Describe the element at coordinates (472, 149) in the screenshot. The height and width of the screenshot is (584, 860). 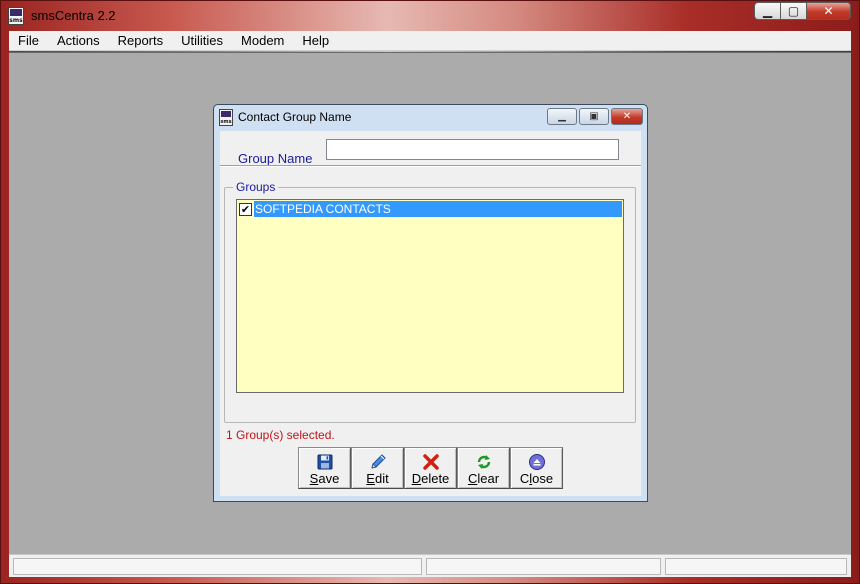
I see `group-name-input` at that location.